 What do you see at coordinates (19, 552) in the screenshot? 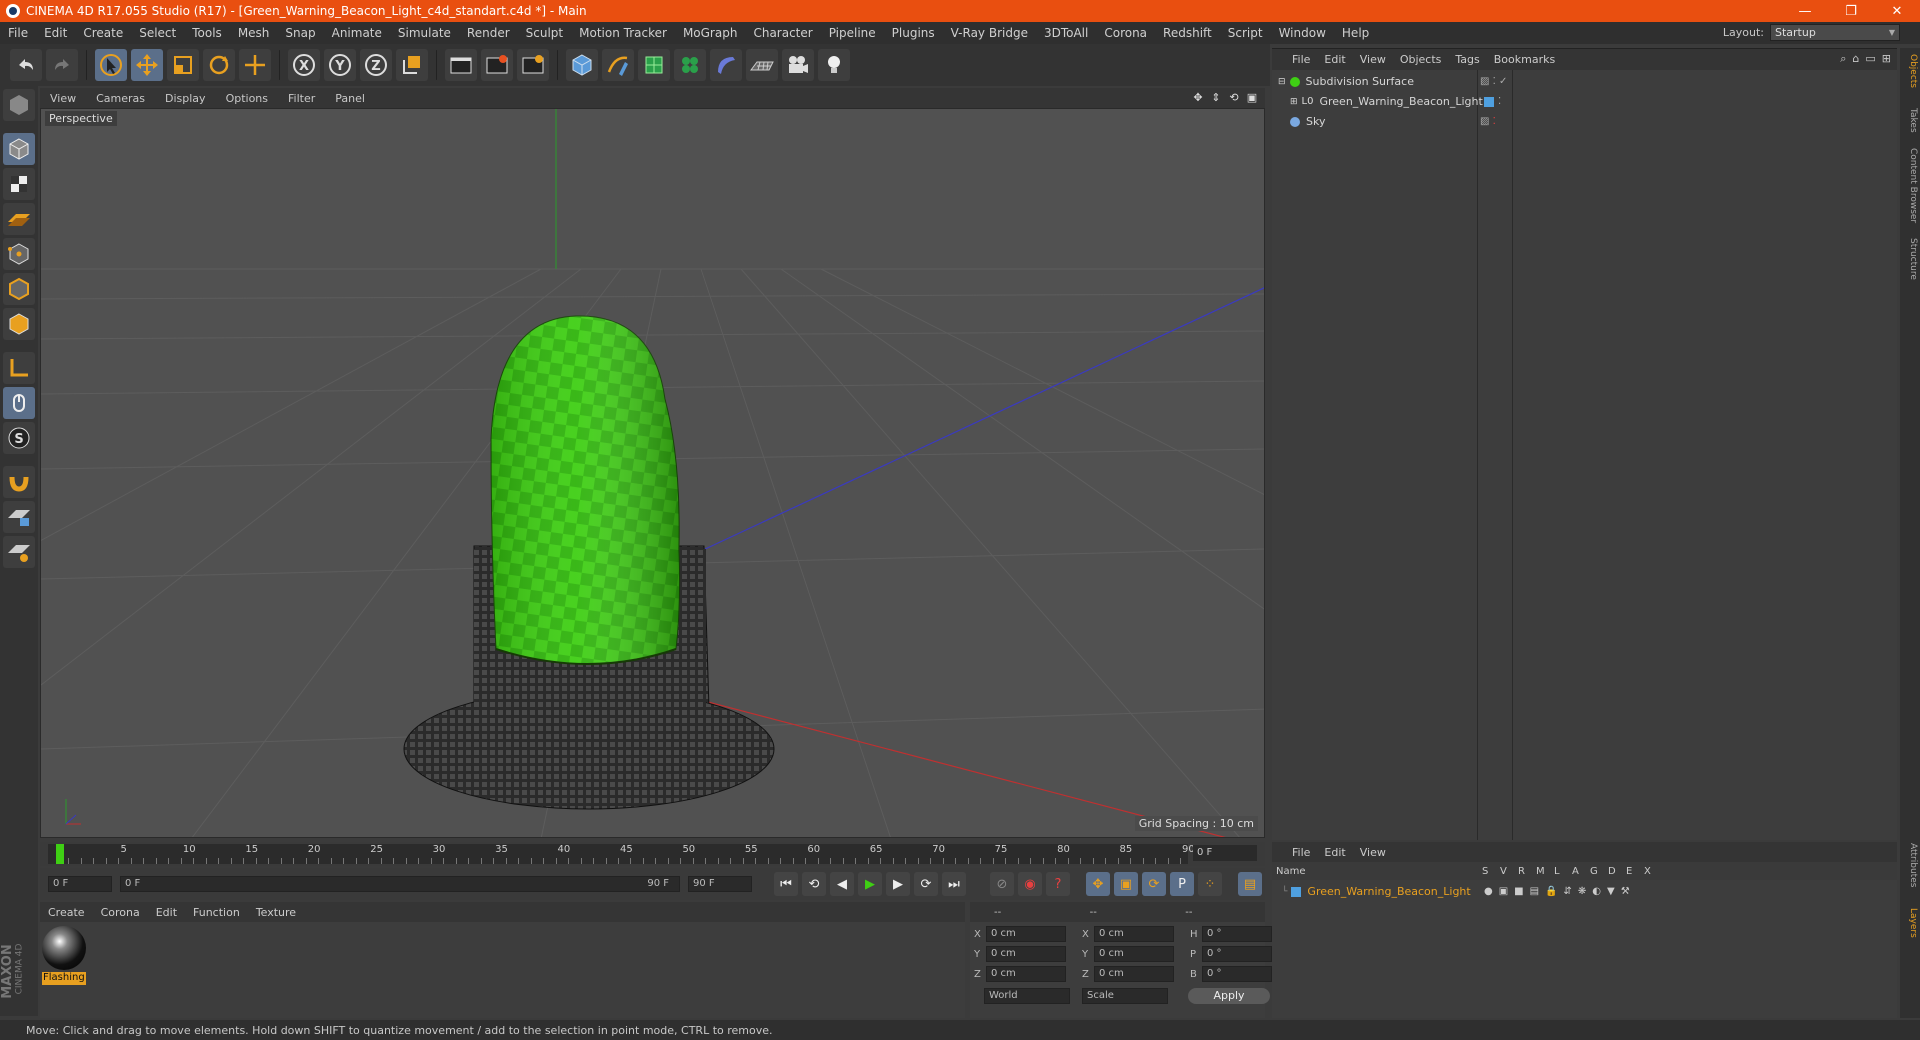
I see `planar-workplane-icon` at bounding box center [19, 552].